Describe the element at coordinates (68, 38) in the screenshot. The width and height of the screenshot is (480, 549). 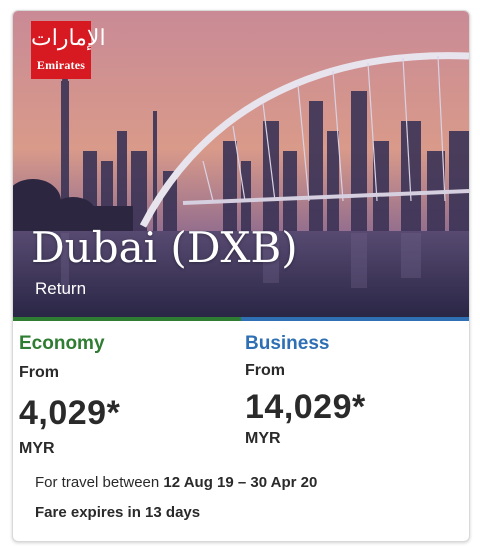
I see `emirates-calligraphy-icon: الإمارات` at that location.